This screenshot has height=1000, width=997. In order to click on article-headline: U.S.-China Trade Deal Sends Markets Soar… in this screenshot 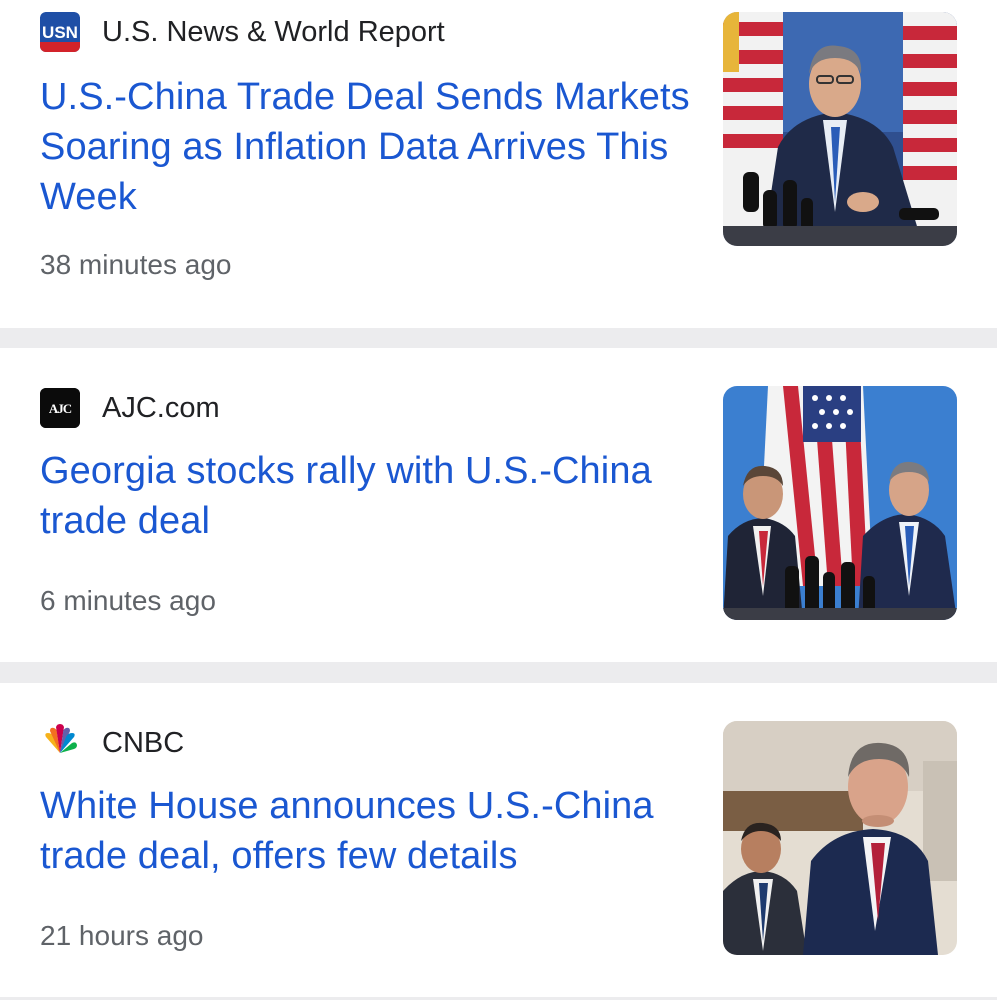, I will do `click(365, 147)`.